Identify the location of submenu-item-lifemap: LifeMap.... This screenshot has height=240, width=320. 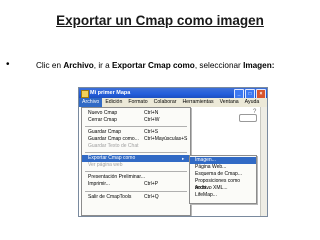
(223, 195).